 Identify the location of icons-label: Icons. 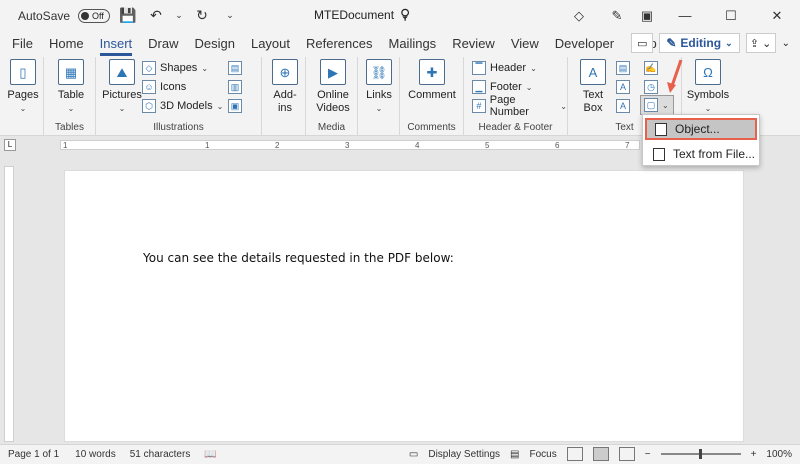
(173, 87).